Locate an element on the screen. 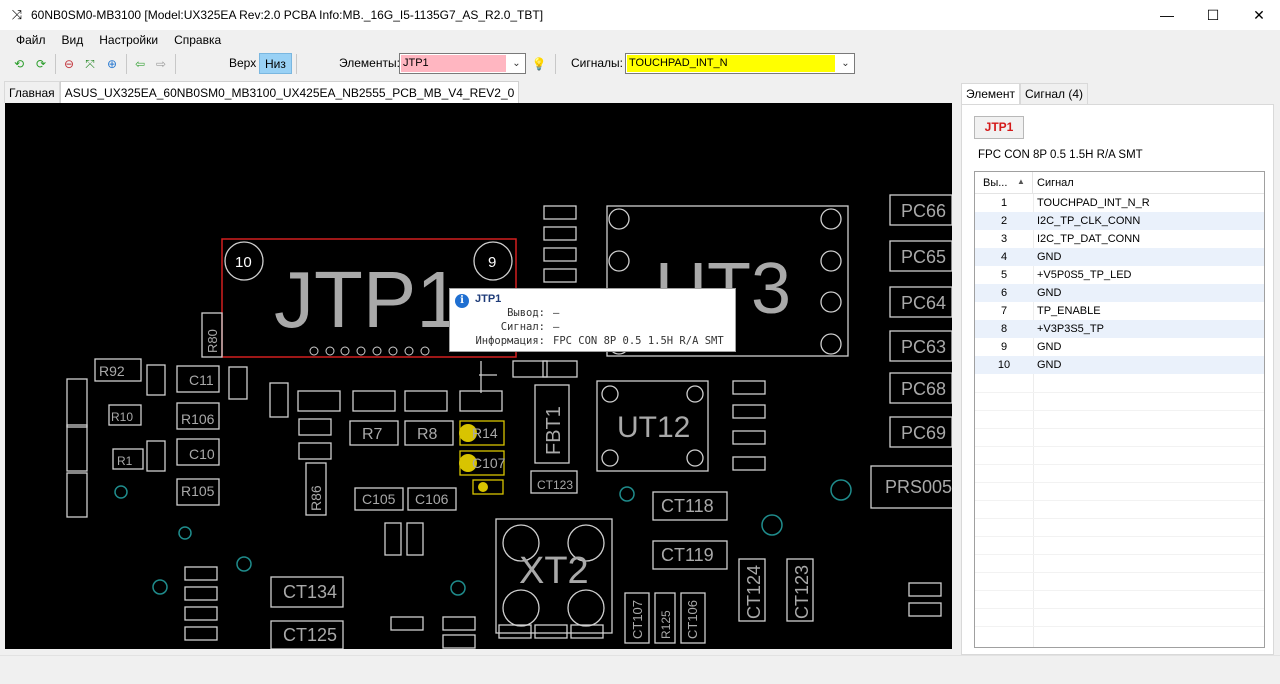 This screenshot has height=684, width=1280. menu-bar: Файл Вид Настройки Справка is located at coordinates (640, 40).